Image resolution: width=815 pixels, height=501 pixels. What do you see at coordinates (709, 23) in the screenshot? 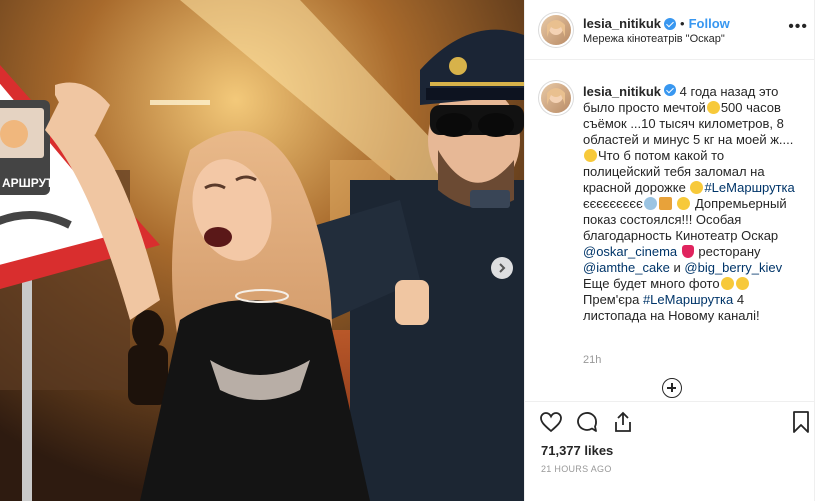
I see `follow-button: Follow` at bounding box center [709, 23].